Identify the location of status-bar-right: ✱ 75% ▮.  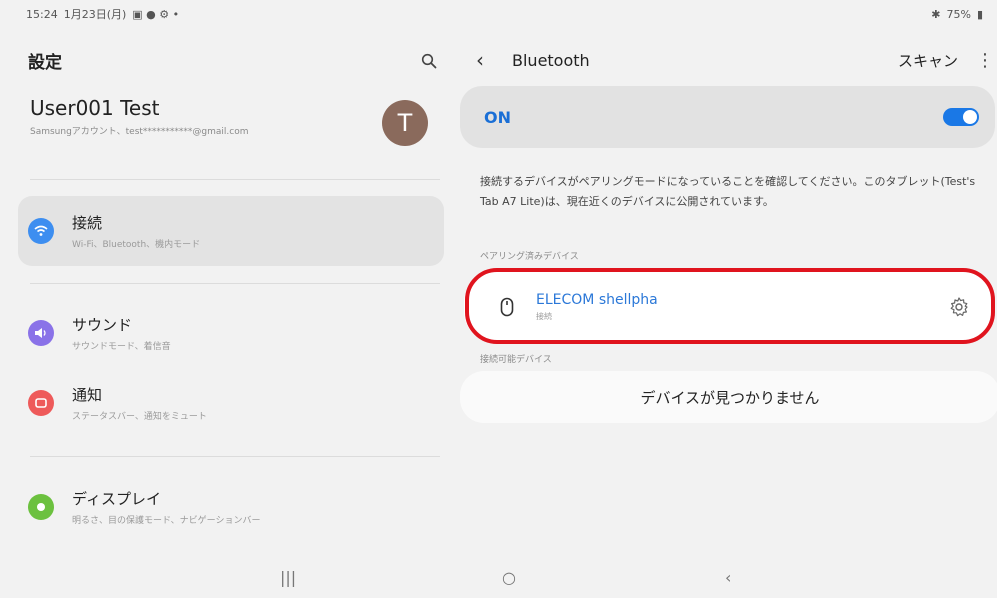
(957, 14).